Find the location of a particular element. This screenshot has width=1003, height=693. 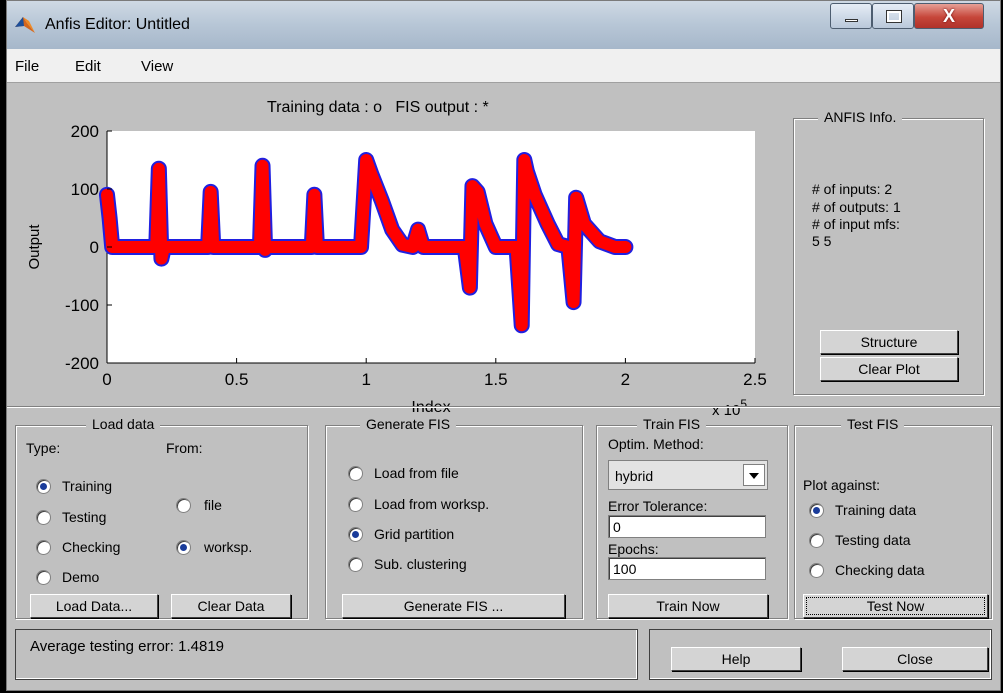

maximize-button is located at coordinates (893, 16).